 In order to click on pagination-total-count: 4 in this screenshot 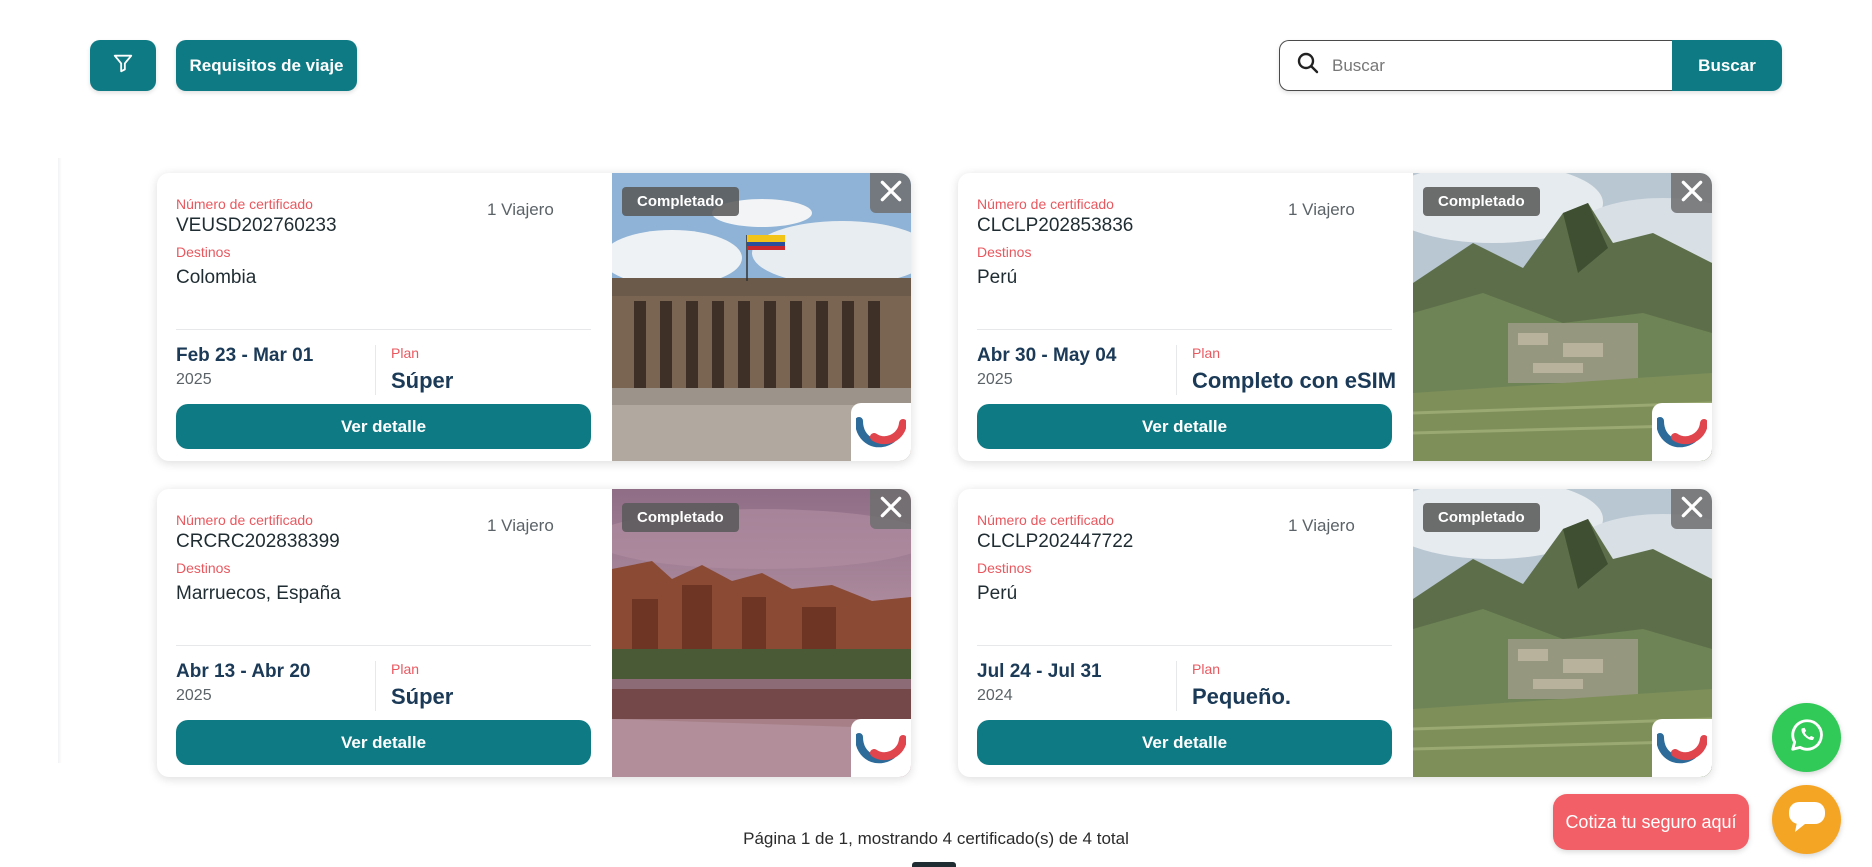, I will do `click(1087, 838)`.